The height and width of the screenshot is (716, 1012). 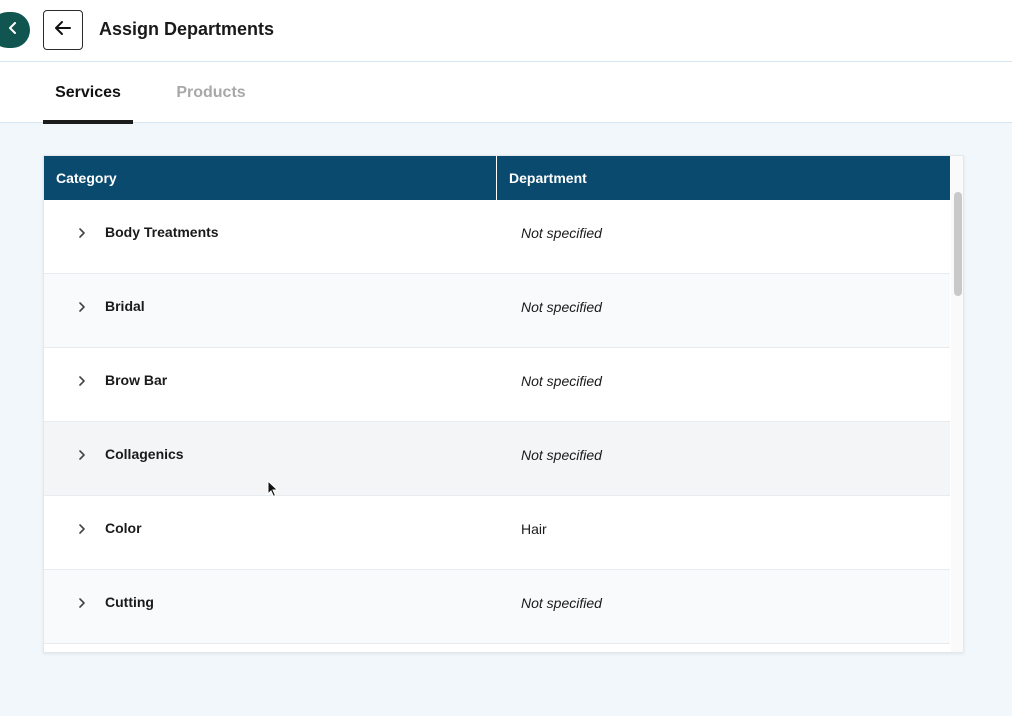 I want to click on category-name: Color, so click(x=123, y=528).